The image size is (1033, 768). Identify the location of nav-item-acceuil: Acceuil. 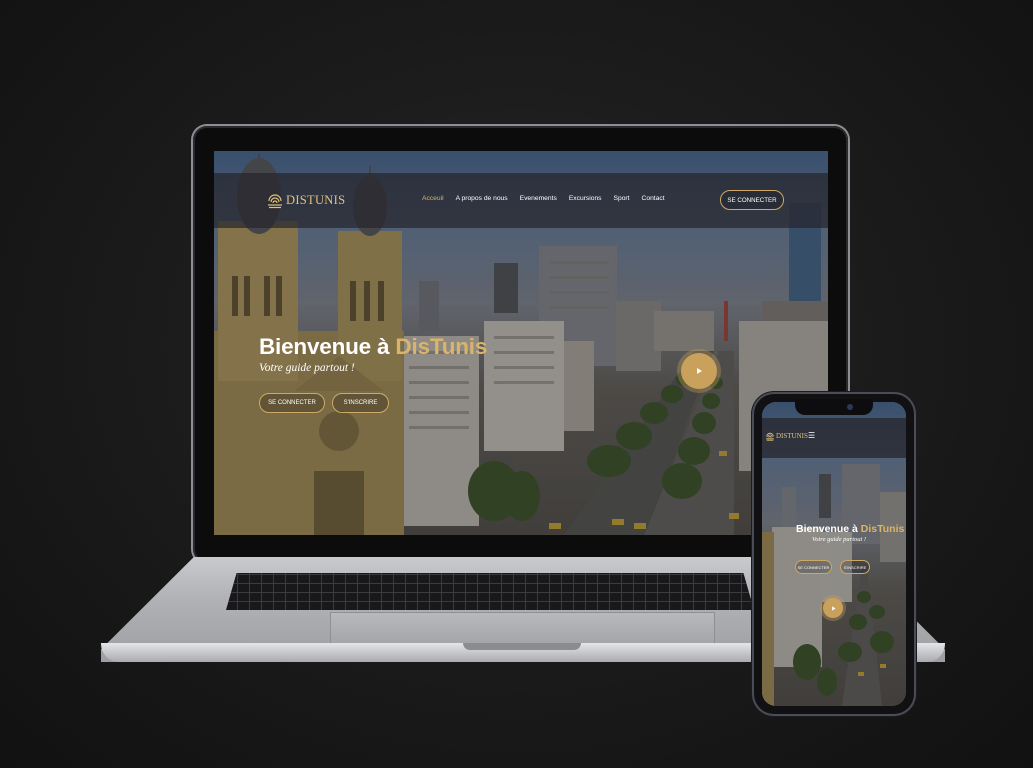
(433, 198).